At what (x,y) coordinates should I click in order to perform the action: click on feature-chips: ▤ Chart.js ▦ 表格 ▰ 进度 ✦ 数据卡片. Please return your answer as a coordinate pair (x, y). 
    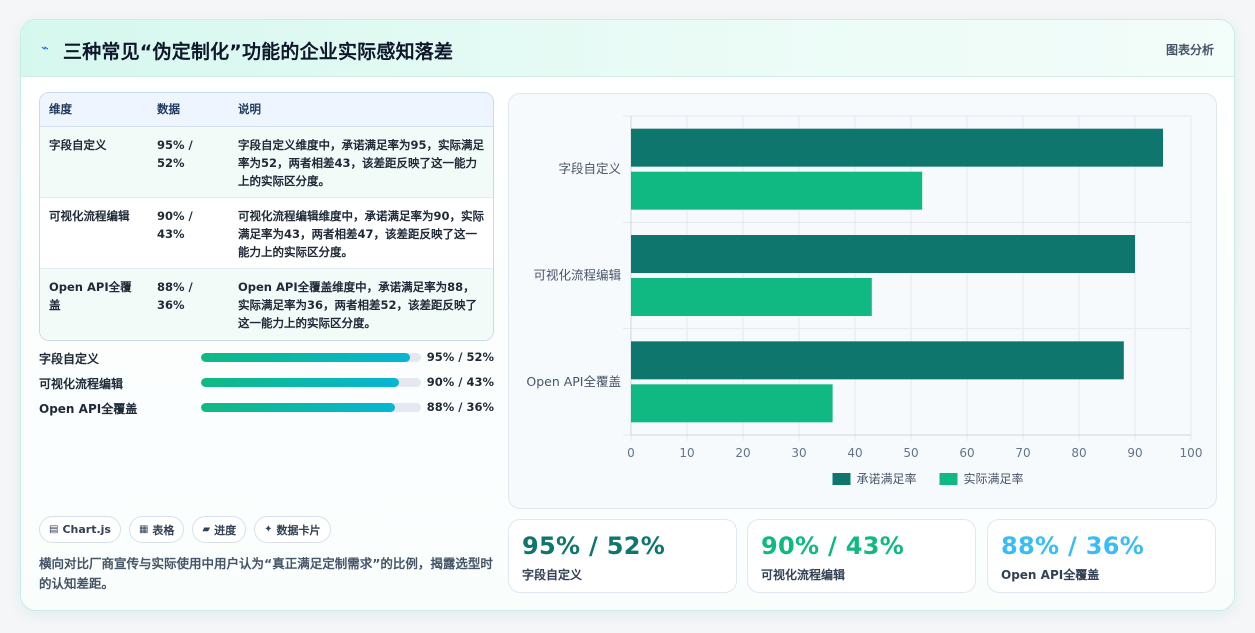
    Looking at the image, I should click on (185, 529).